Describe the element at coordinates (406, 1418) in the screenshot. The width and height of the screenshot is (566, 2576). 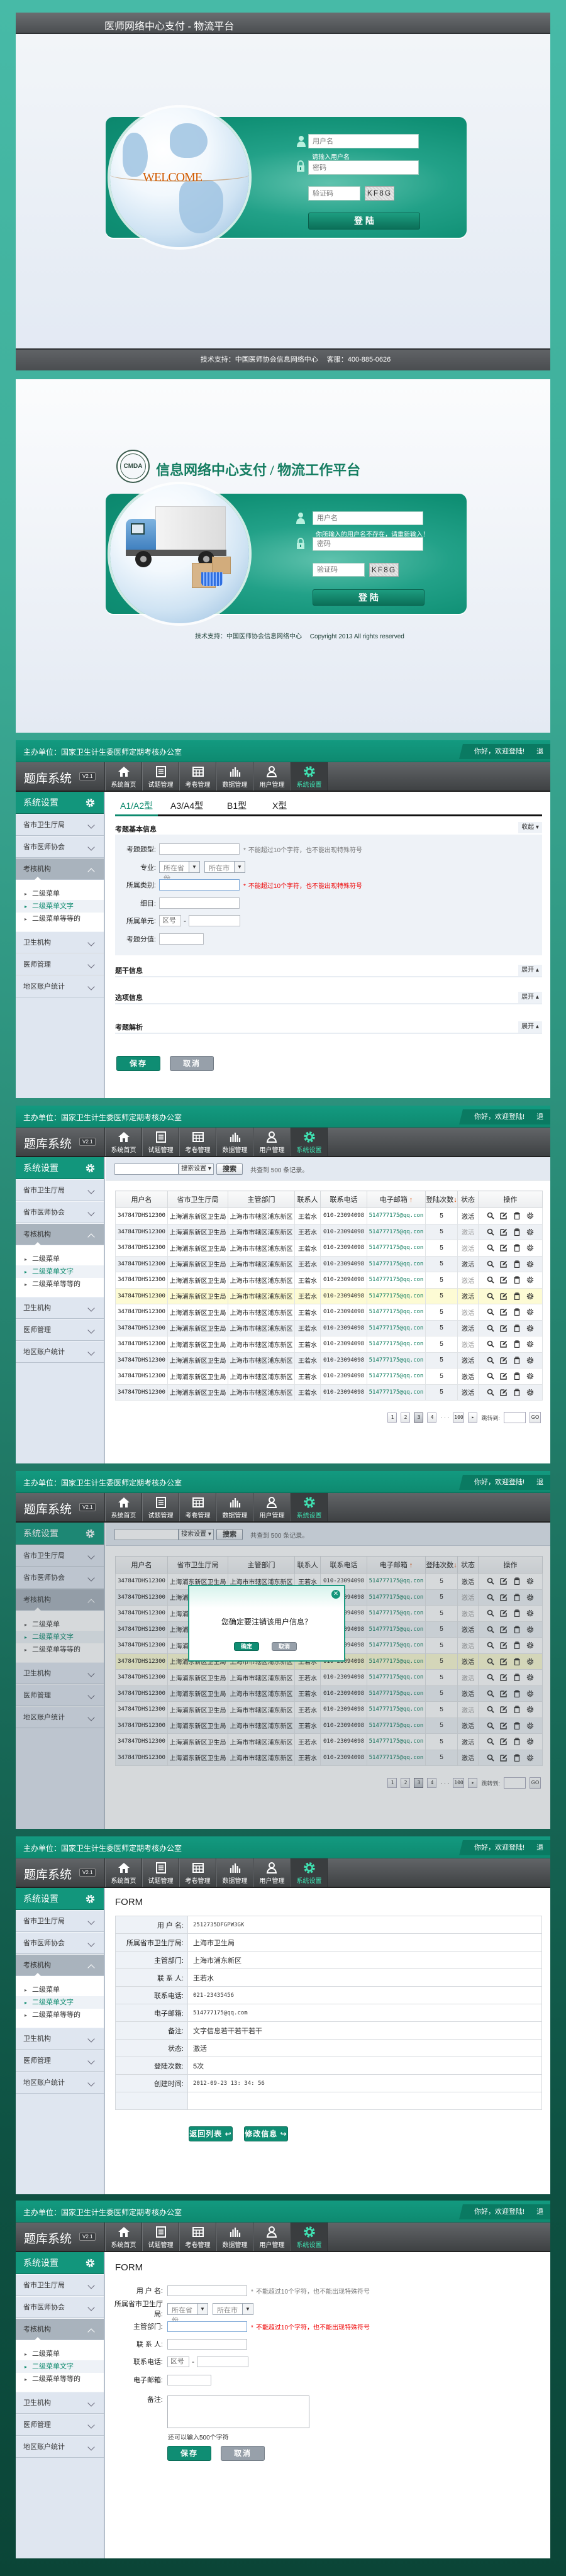
I see `page-button: 2` at that location.